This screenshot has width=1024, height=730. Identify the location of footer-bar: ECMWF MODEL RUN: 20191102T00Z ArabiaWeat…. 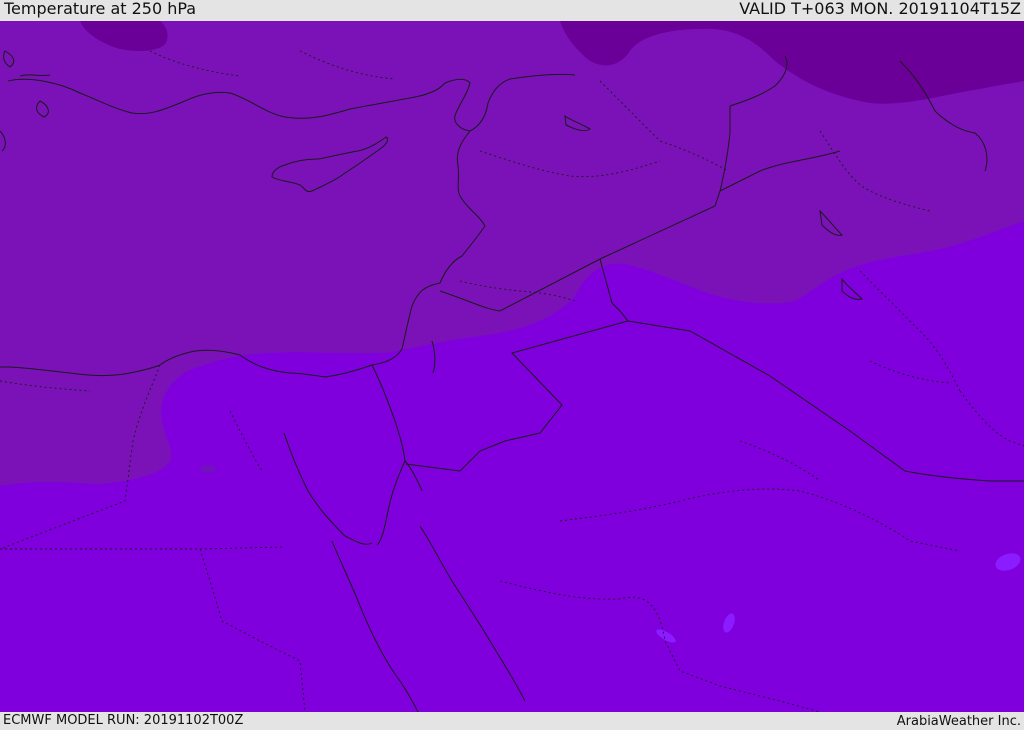
(512, 720).